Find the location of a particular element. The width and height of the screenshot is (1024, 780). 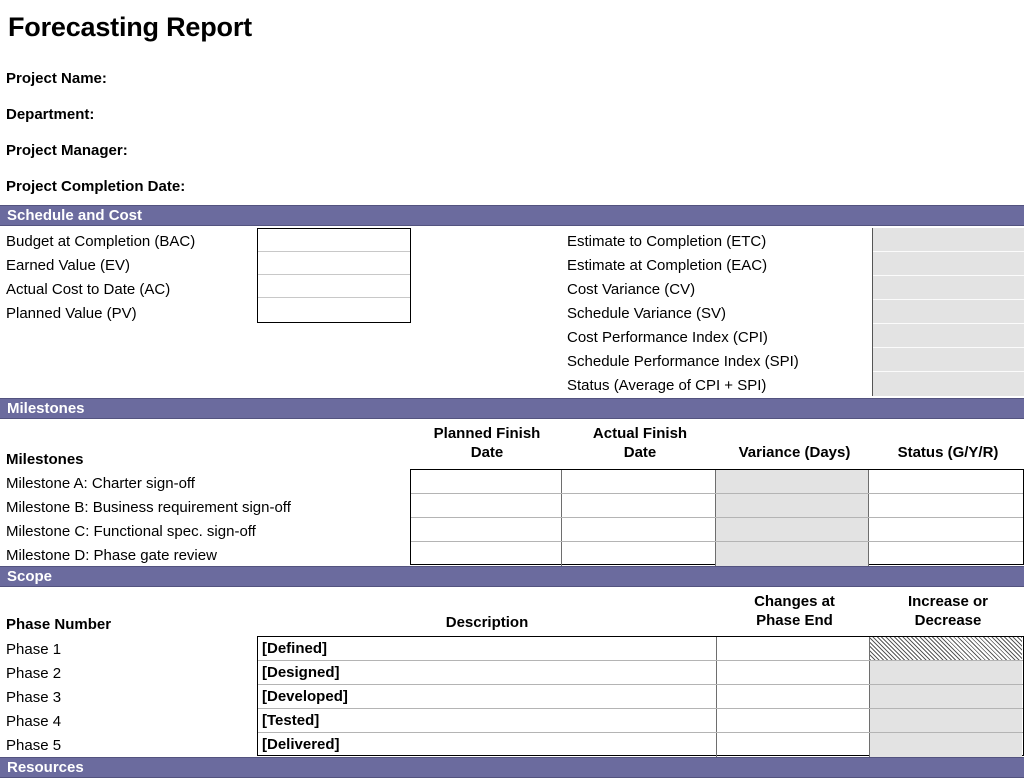

section-header-schedule-and-cost: Schedule and Cost is located at coordinates (512, 215).